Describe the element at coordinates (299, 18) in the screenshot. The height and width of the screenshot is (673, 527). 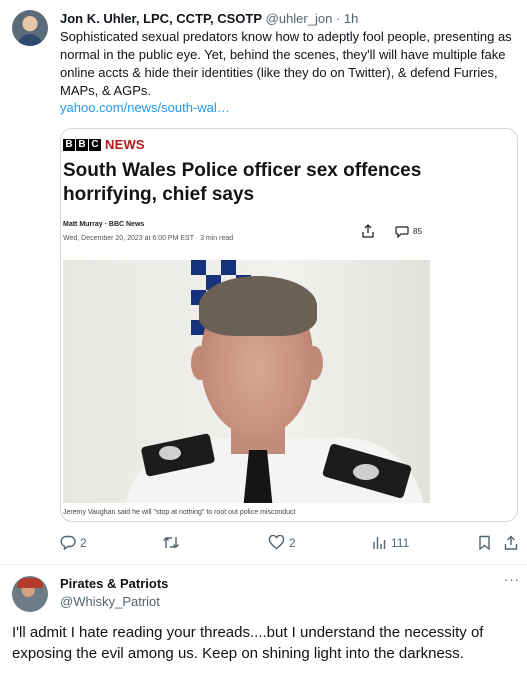
I see `author-handle: @uhler_jon` at that location.